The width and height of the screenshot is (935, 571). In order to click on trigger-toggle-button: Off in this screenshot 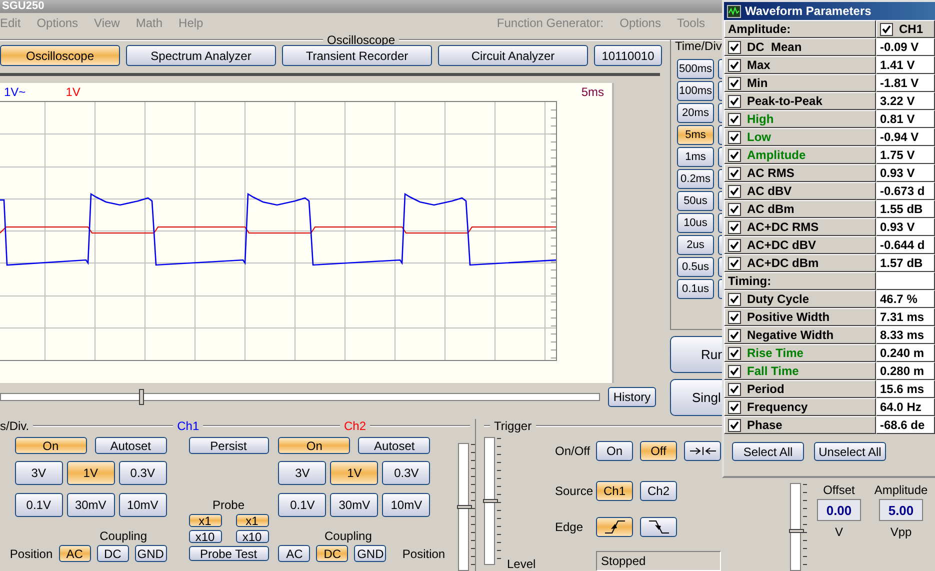, I will do `click(658, 451)`.